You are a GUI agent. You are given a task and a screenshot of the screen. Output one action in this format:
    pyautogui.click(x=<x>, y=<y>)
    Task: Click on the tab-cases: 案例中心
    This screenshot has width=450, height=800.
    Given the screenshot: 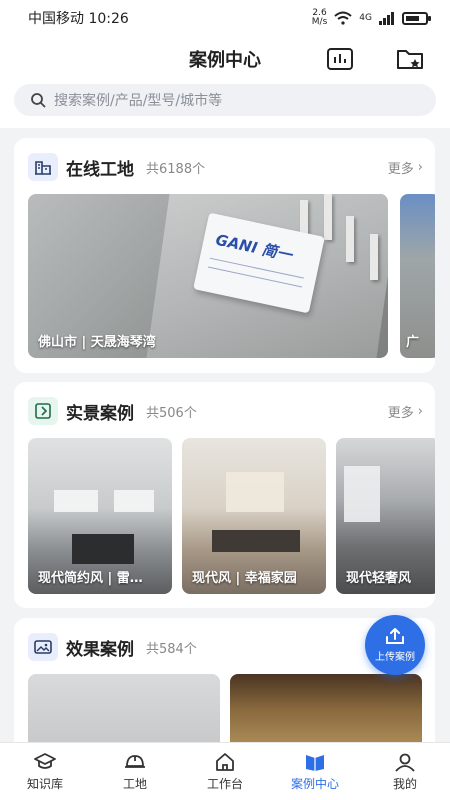 What is the action you would take?
    pyautogui.click(x=315, y=771)
    